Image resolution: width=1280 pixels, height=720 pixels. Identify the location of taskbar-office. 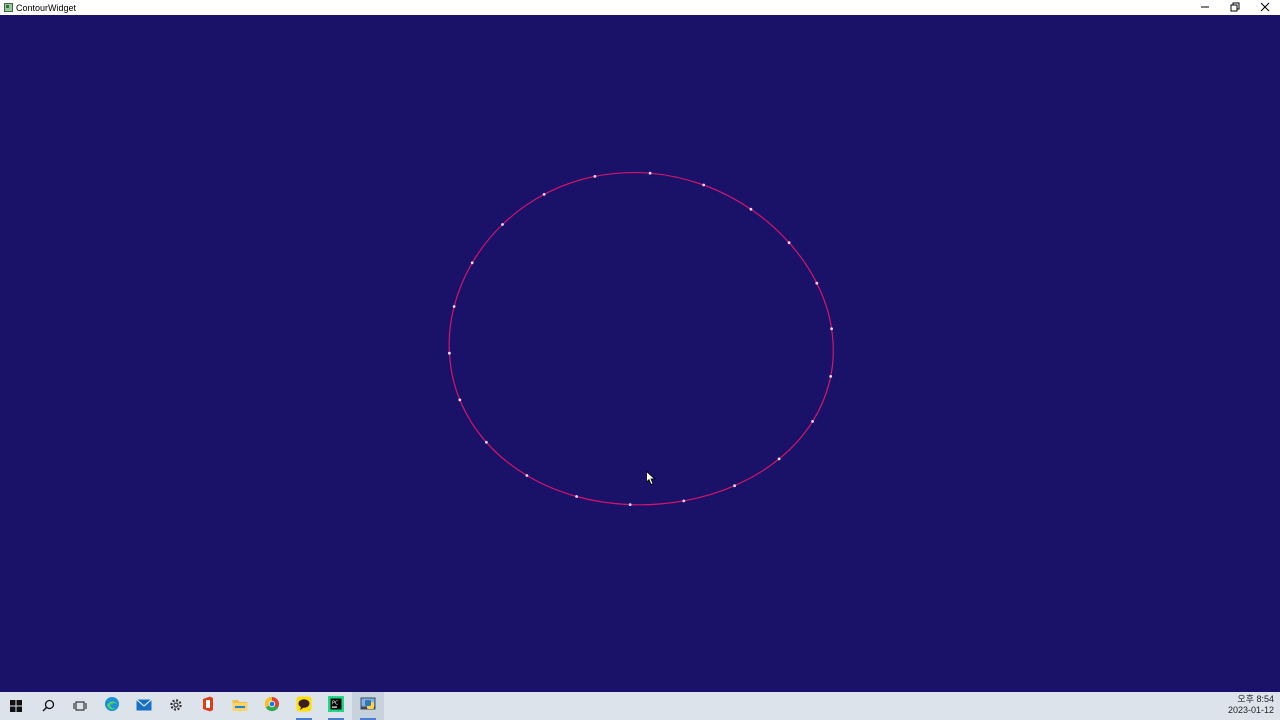
(208, 706).